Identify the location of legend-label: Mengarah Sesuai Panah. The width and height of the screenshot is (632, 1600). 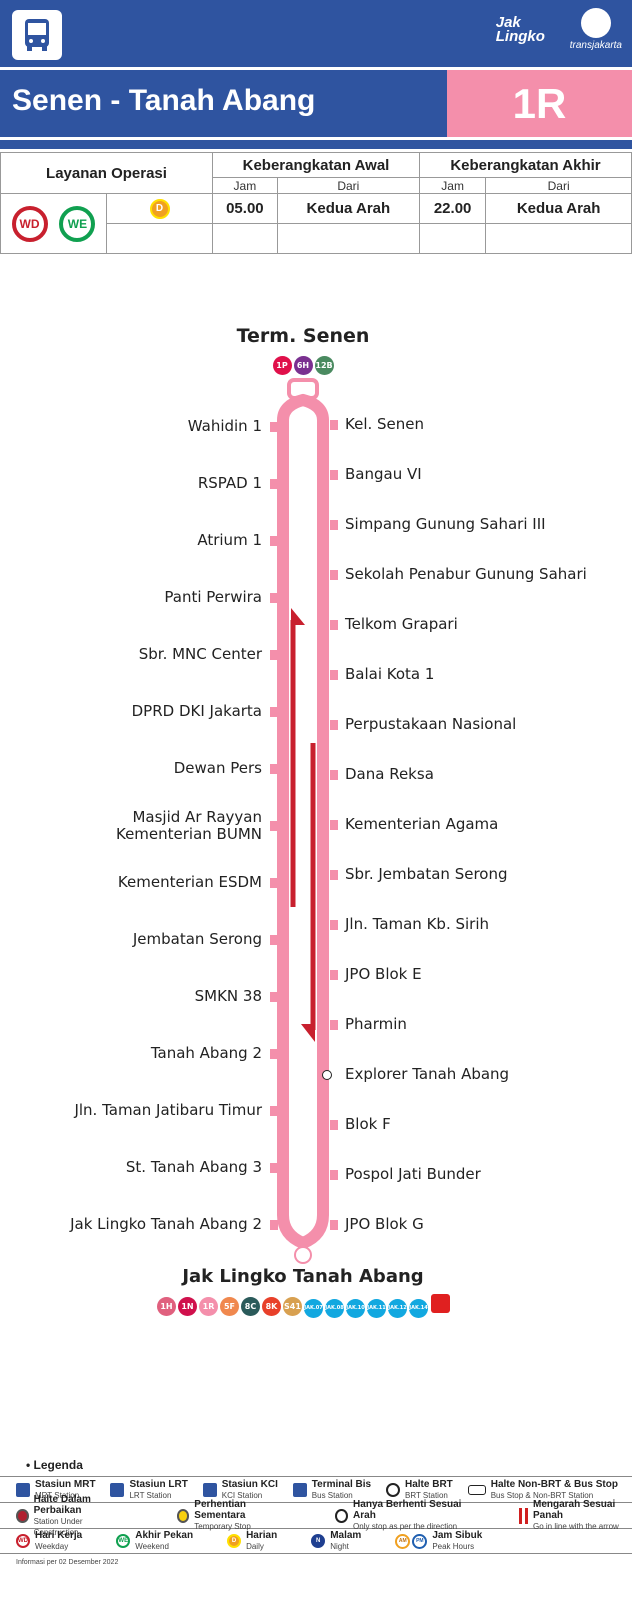
(574, 1510).